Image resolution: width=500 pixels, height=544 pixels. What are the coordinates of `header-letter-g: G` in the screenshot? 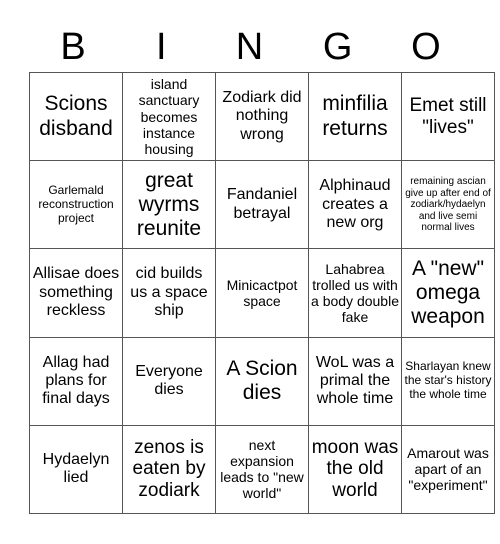 It's located at (337, 47).